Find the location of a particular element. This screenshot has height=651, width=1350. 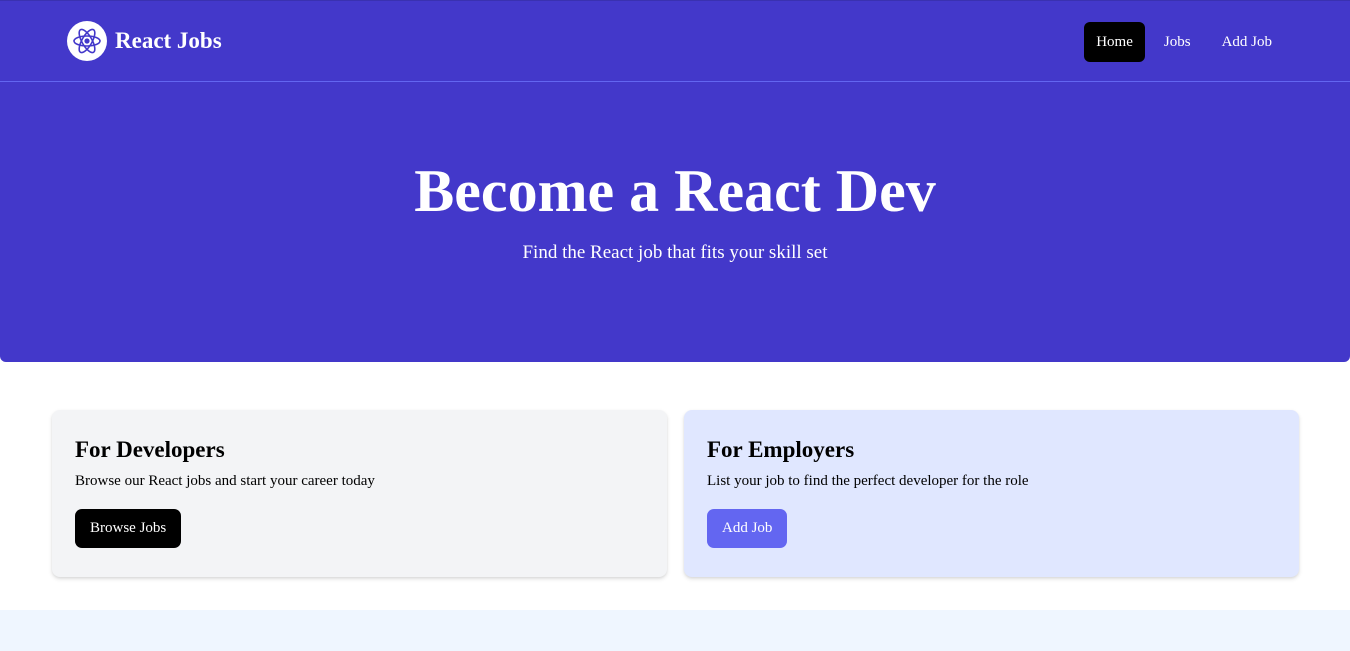

brand-name: React Jobs is located at coordinates (168, 40).